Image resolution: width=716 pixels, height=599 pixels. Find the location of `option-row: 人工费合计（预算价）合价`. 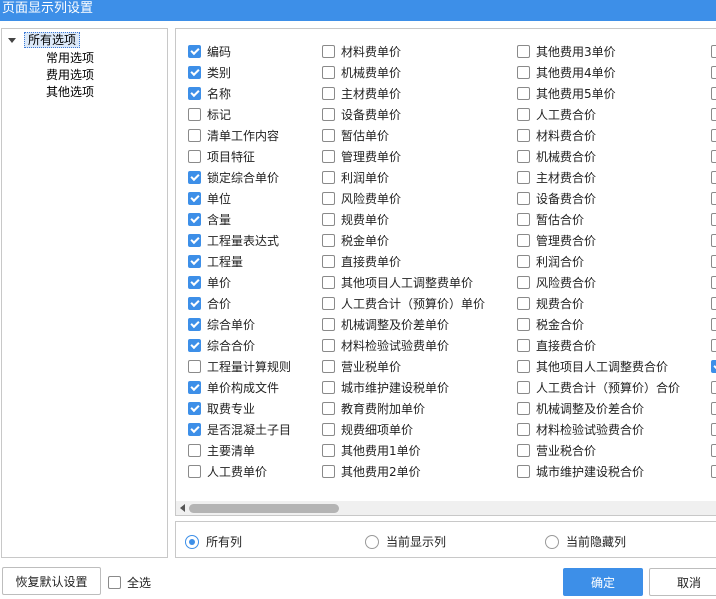

option-row: 人工费合计（预算价）合价 is located at coordinates (598, 387).